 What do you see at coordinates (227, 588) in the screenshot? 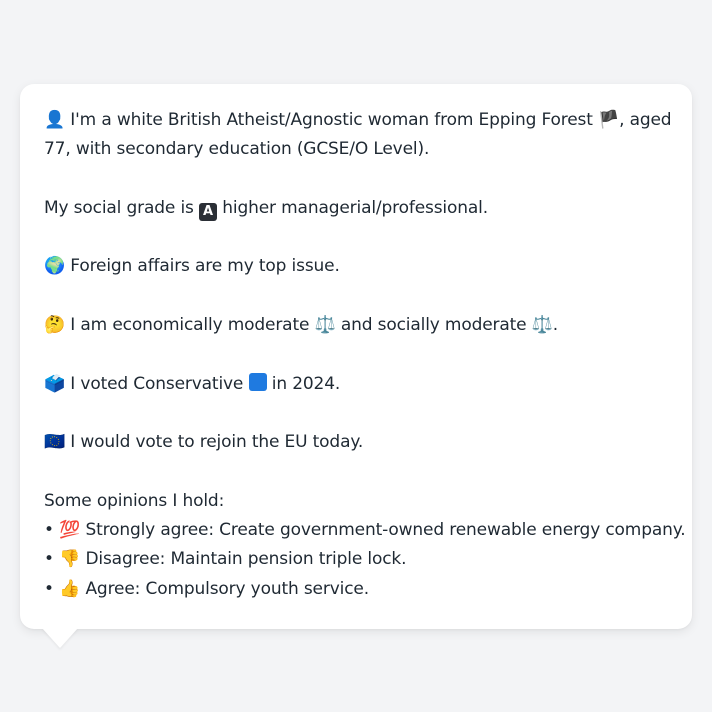
I see `opinion-text: Agree: Compulsory youth service.` at bounding box center [227, 588].